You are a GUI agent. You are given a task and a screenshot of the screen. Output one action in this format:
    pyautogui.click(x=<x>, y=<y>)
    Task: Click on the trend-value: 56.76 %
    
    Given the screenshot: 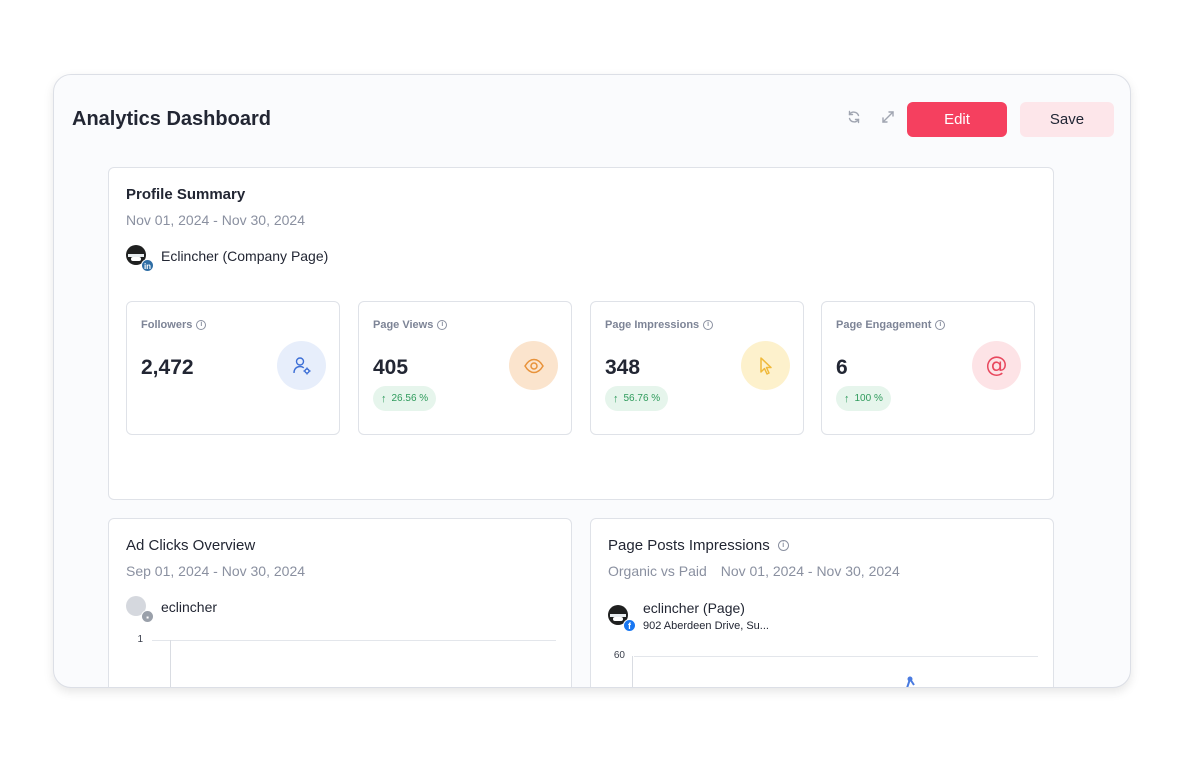 What is the action you would take?
    pyautogui.click(x=642, y=398)
    